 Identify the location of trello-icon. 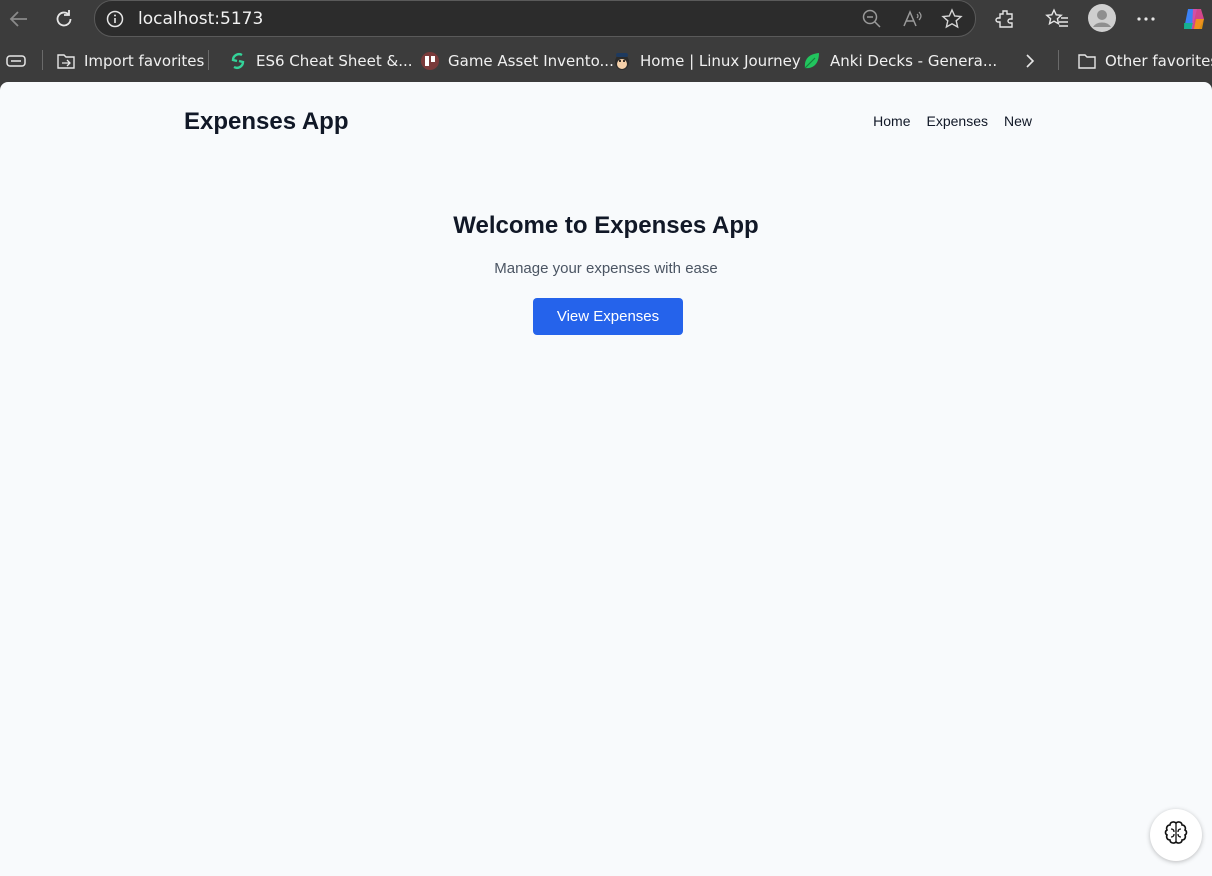
(430, 61).